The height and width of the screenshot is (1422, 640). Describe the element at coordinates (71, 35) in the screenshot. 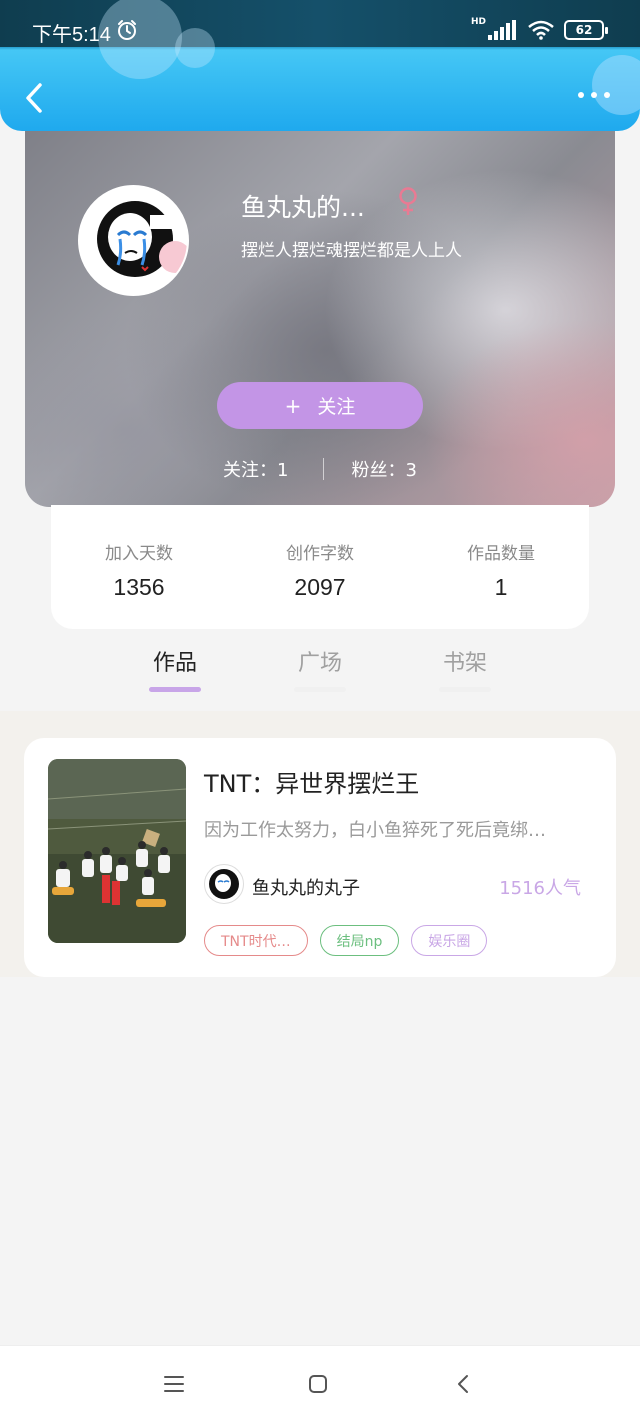

I see `status-time: 下午5:14` at that location.